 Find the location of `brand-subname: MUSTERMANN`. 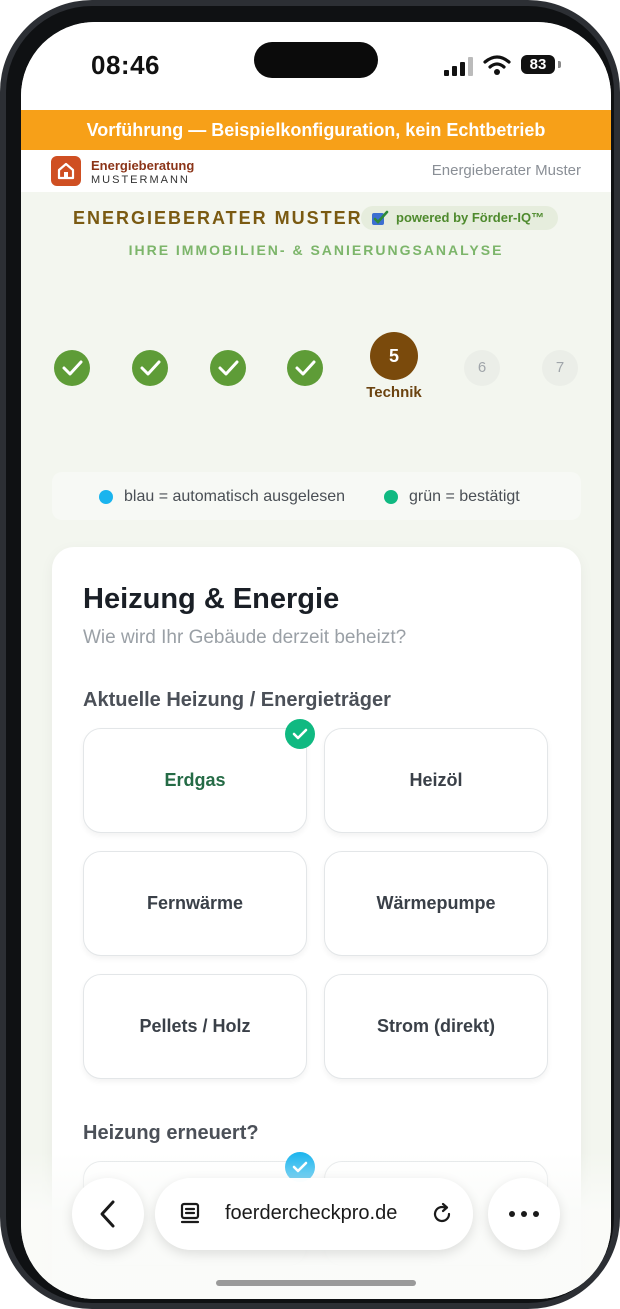

brand-subname: MUSTERMANN is located at coordinates (140, 180).